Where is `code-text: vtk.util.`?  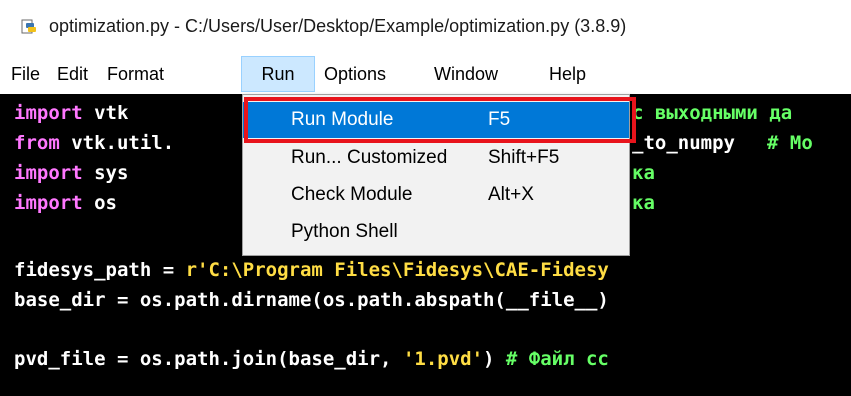 code-text: vtk.util. is located at coordinates (117, 143).